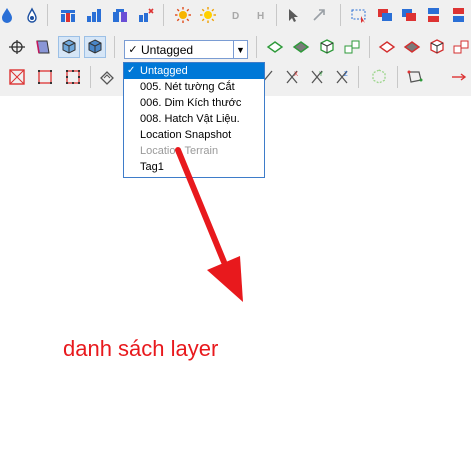  I want to click on layer-option-006: 006. Dim Kích thước, so click(194, 103).